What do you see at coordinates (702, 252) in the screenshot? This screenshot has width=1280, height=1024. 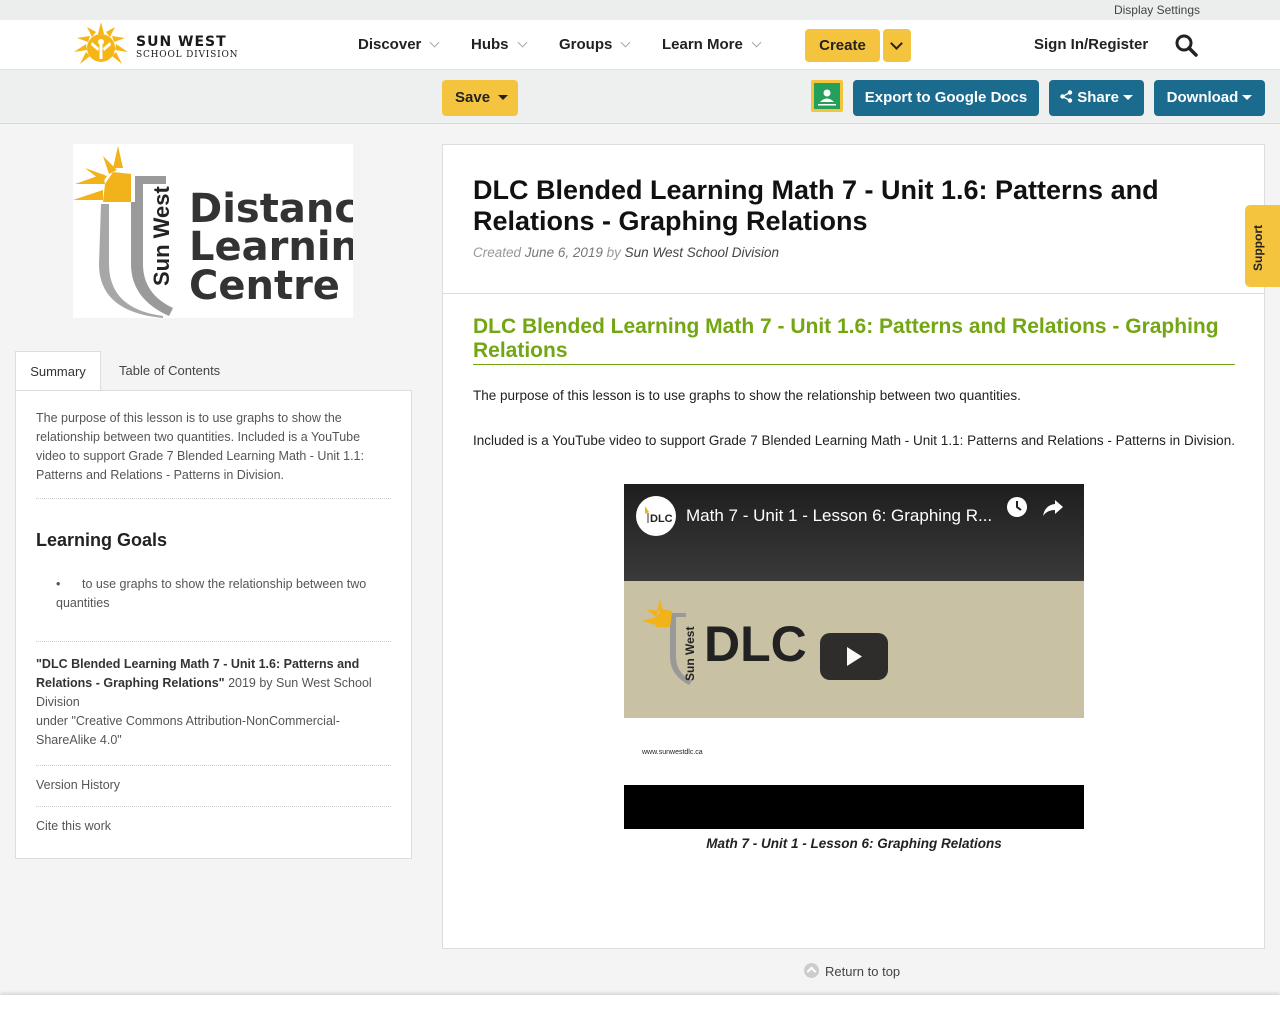 I see `author-link: Sun West School Division` at bounding box center [702, 252].